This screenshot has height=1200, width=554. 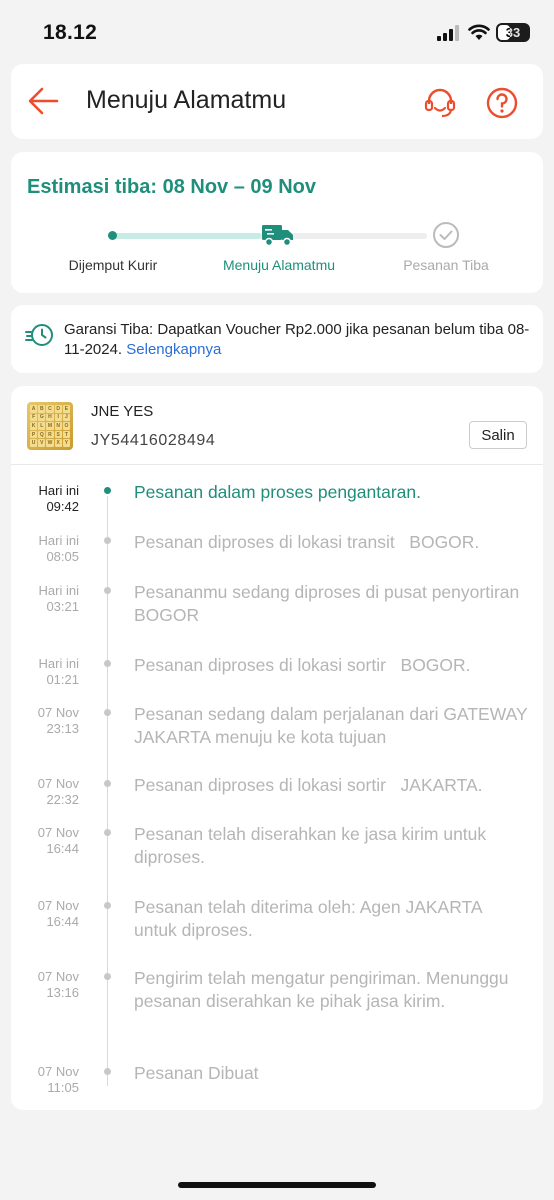 What do you see at coordinates (498, 435) in the screenshot?
I see `copy-button: Salin` at bounding box center [498, 435].